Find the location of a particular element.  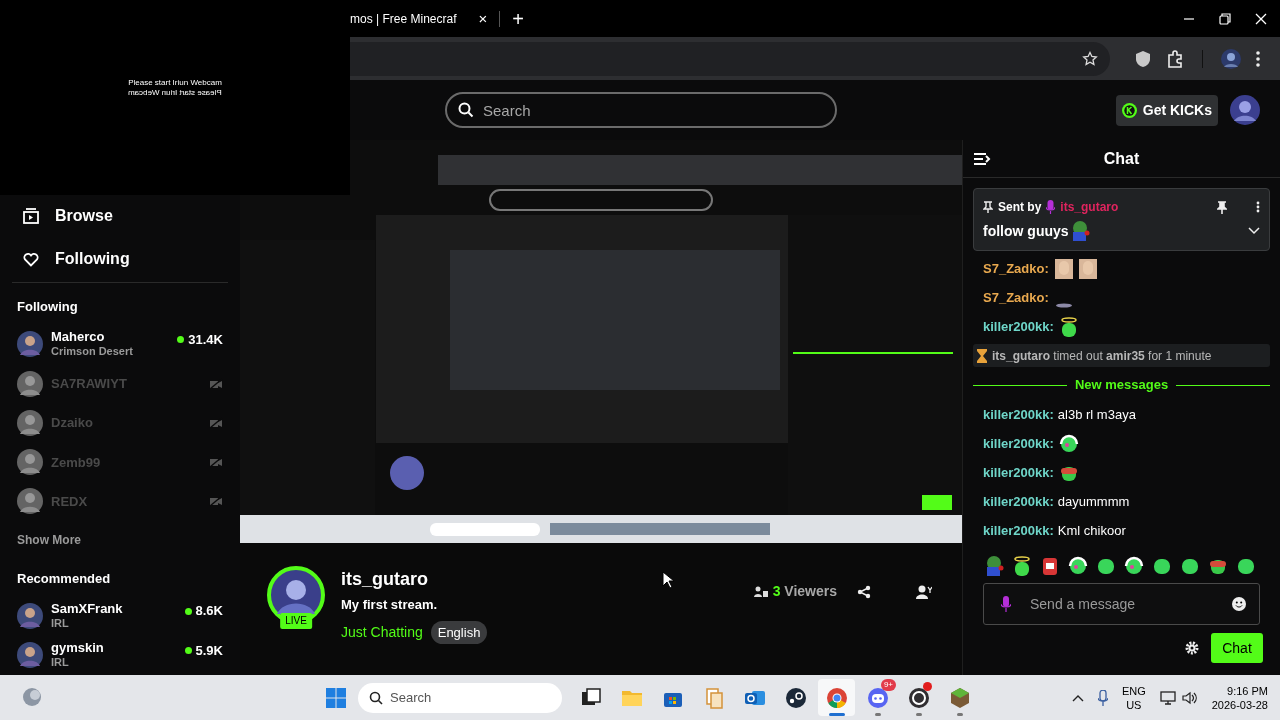

channel-name: Maherco is located at coordinates (78, 337).